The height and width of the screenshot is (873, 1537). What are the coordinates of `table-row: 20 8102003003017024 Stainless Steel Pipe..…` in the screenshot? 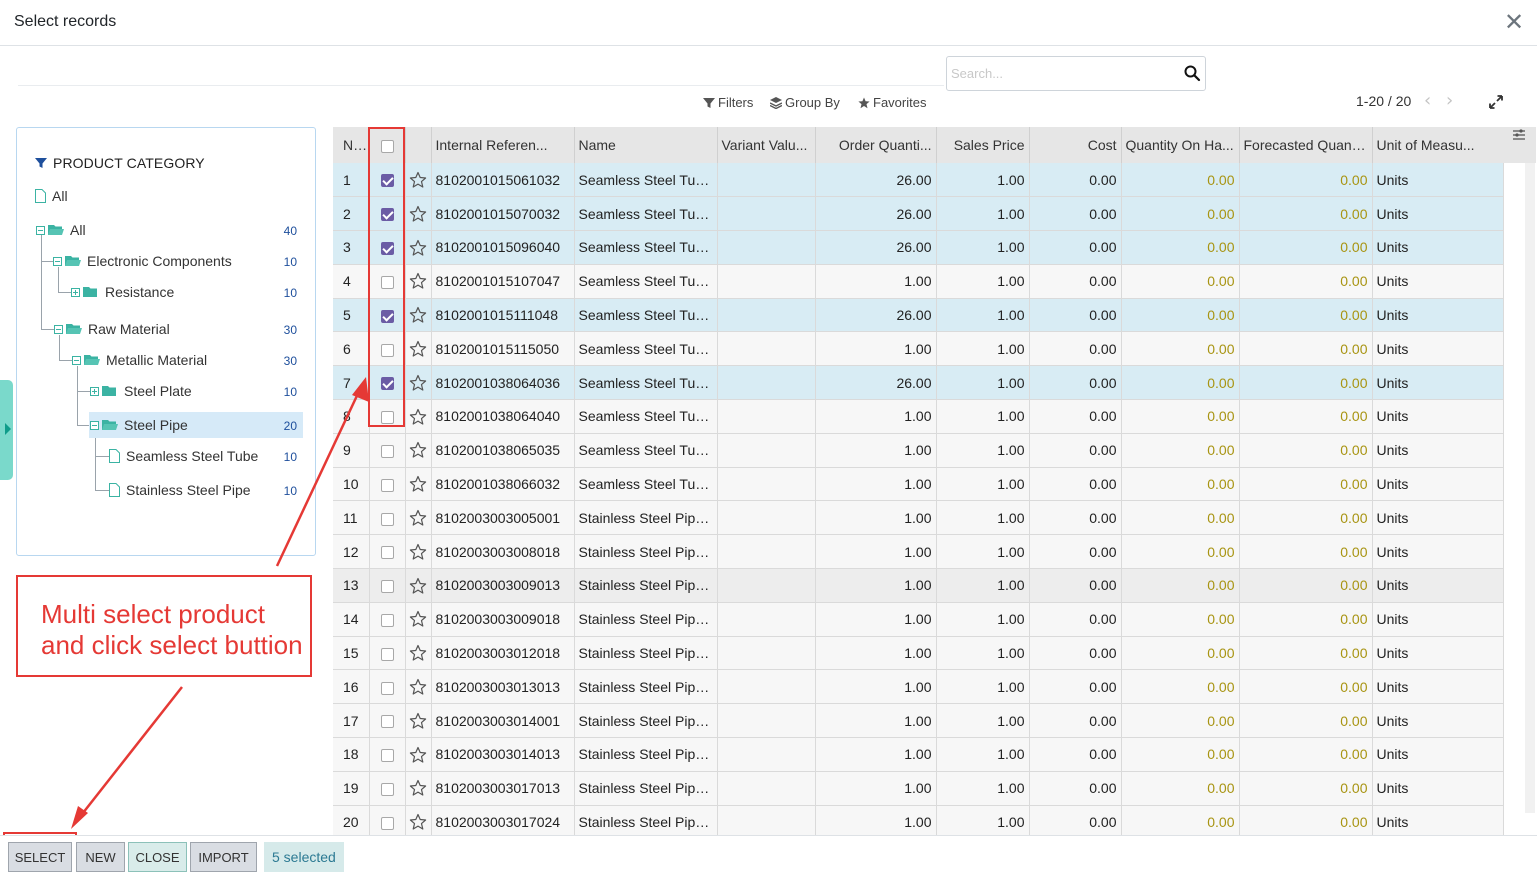 It's located at (918, 820).